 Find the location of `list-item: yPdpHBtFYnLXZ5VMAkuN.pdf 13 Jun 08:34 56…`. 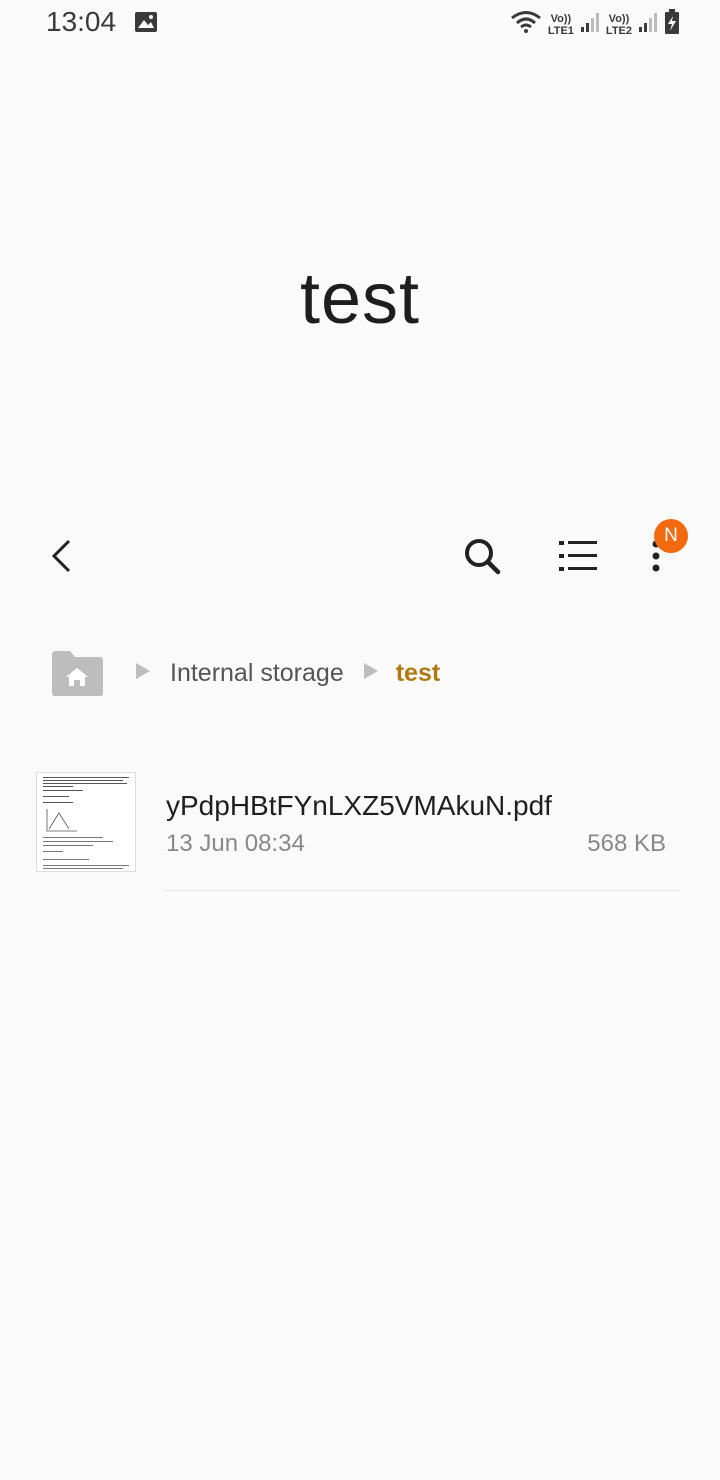

list-item: yPdpHBtFYnLXZ5VMAkuN.pdf 13 Jun 08:34 56… is located at coordinates (360, 831).